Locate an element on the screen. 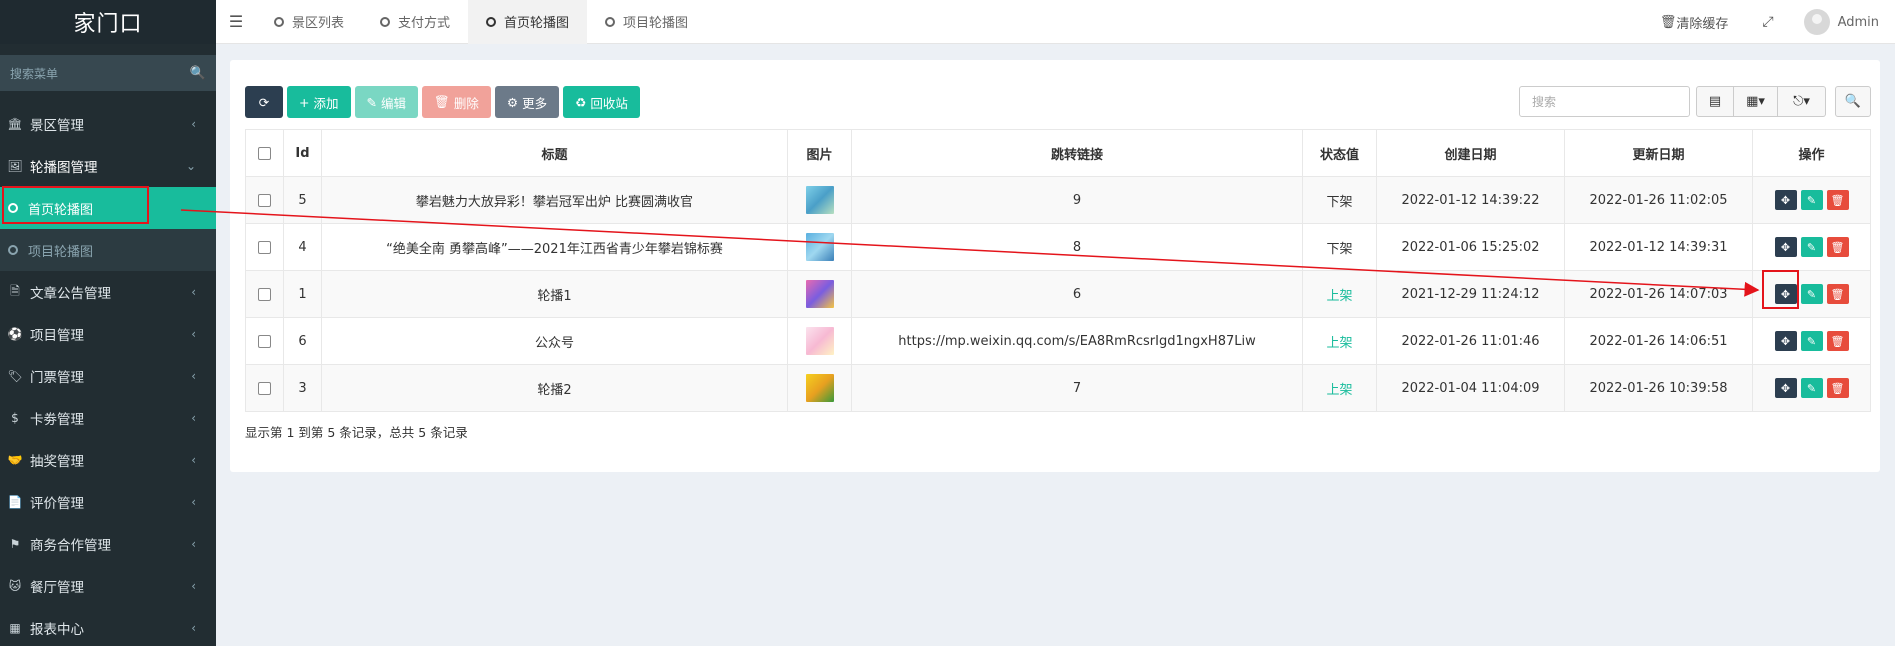 This screenshot has height=646, width=1895. col-title: 标题 is located at coordinates (554, 153).